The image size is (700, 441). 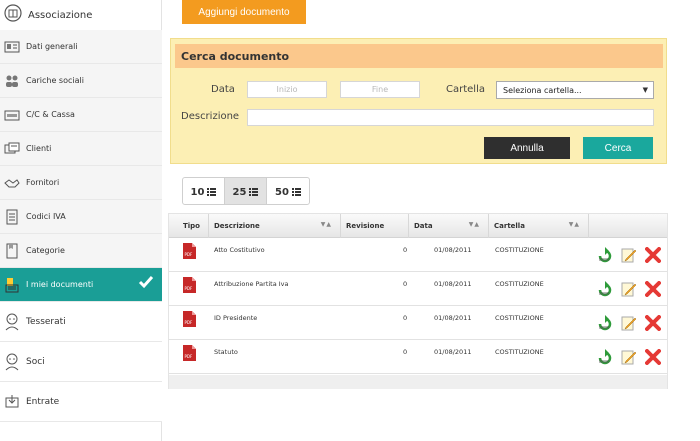 What do you see at coordinates (12, 183) in the screenshot?
I see `handshake-icon` at bounding box center [12, 183].